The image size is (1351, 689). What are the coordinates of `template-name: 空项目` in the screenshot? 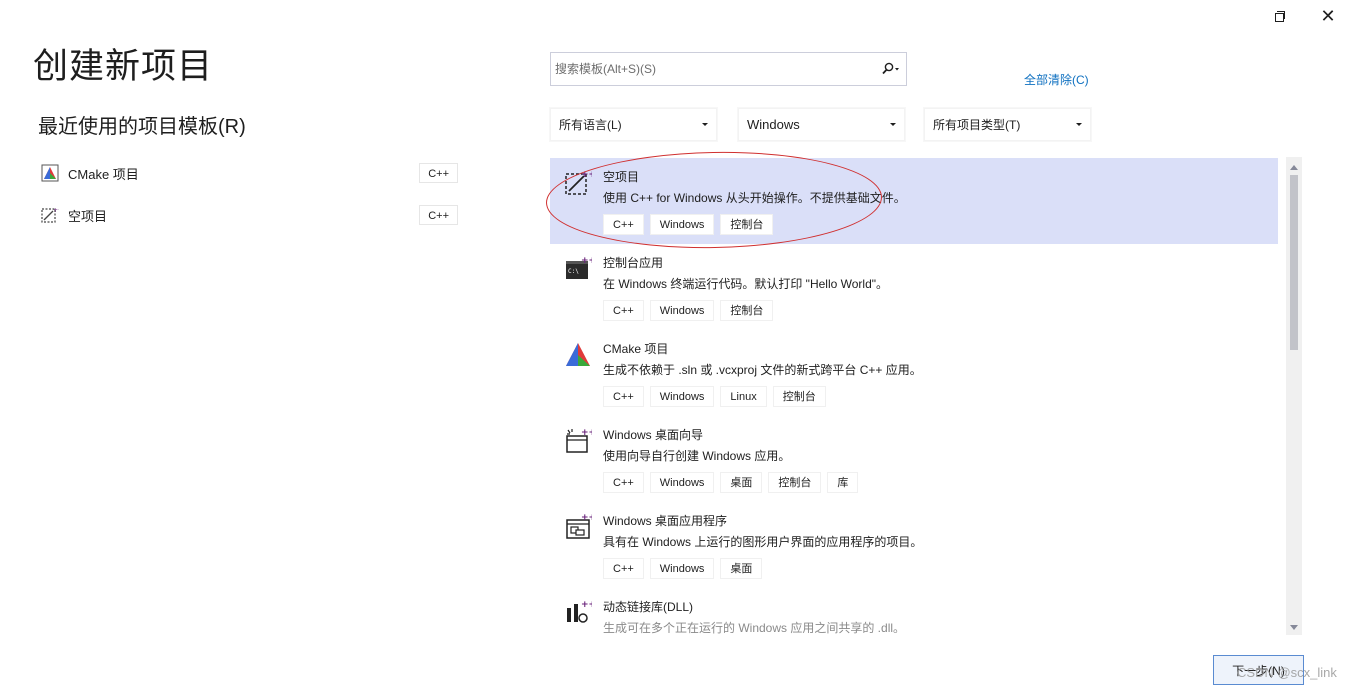 It's located at (621, 177).